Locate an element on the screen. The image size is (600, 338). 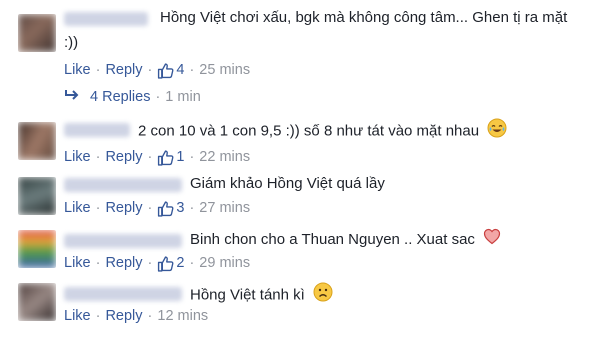
comment-actions: Like · Reply · 1 · 22 mins is located at coordinates (157, 157).